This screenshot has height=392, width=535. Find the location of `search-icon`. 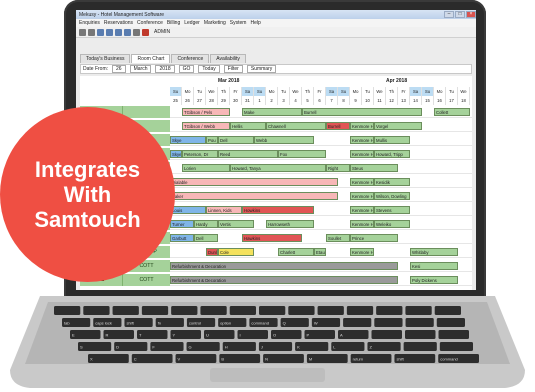

search-icon is located at coordinates (145, 32).